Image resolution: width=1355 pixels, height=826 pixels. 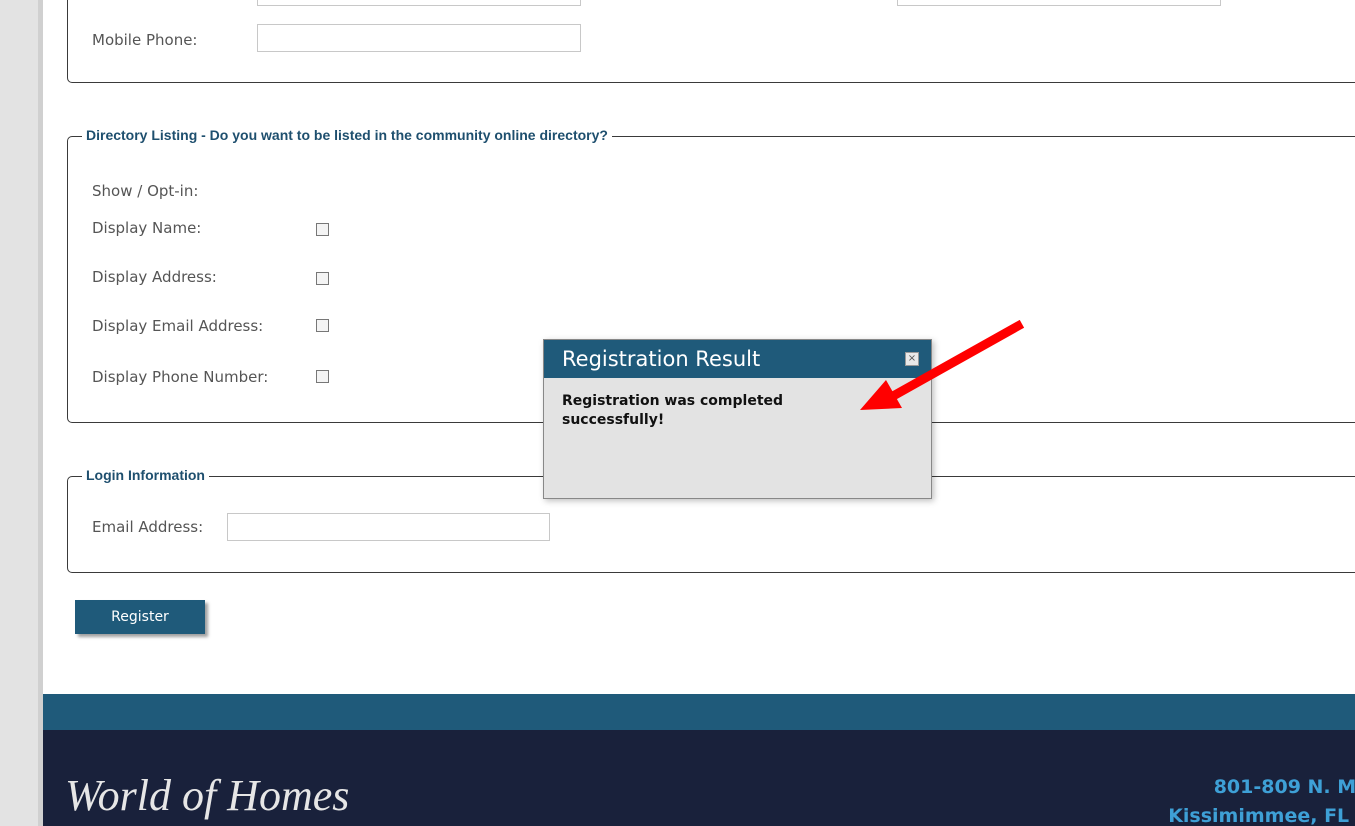 What do you see at coordinates (673, 410) in the screenshot?
I see `dialog-message: Registration was completed successfully!` at bounding box center [673, 410].